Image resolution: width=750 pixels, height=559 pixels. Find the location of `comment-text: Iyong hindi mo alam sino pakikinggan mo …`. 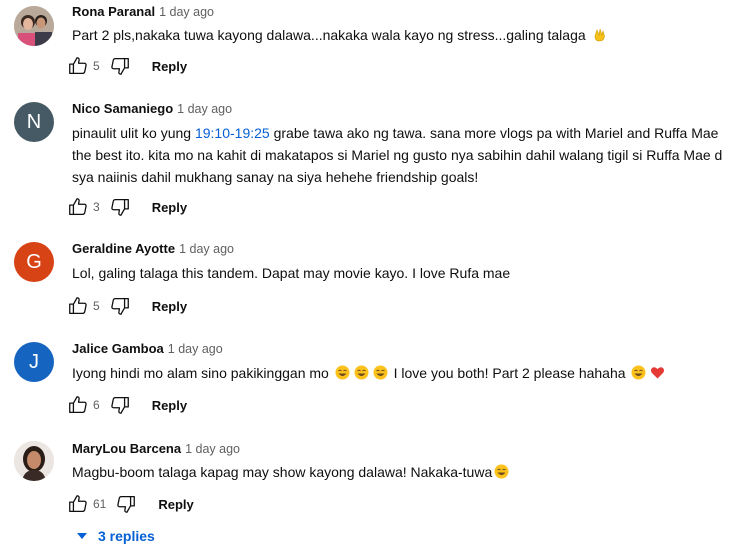

comment-text: Iyong hindi mo alam sino pakikinggan mo … is located at coordinates (402, 373).